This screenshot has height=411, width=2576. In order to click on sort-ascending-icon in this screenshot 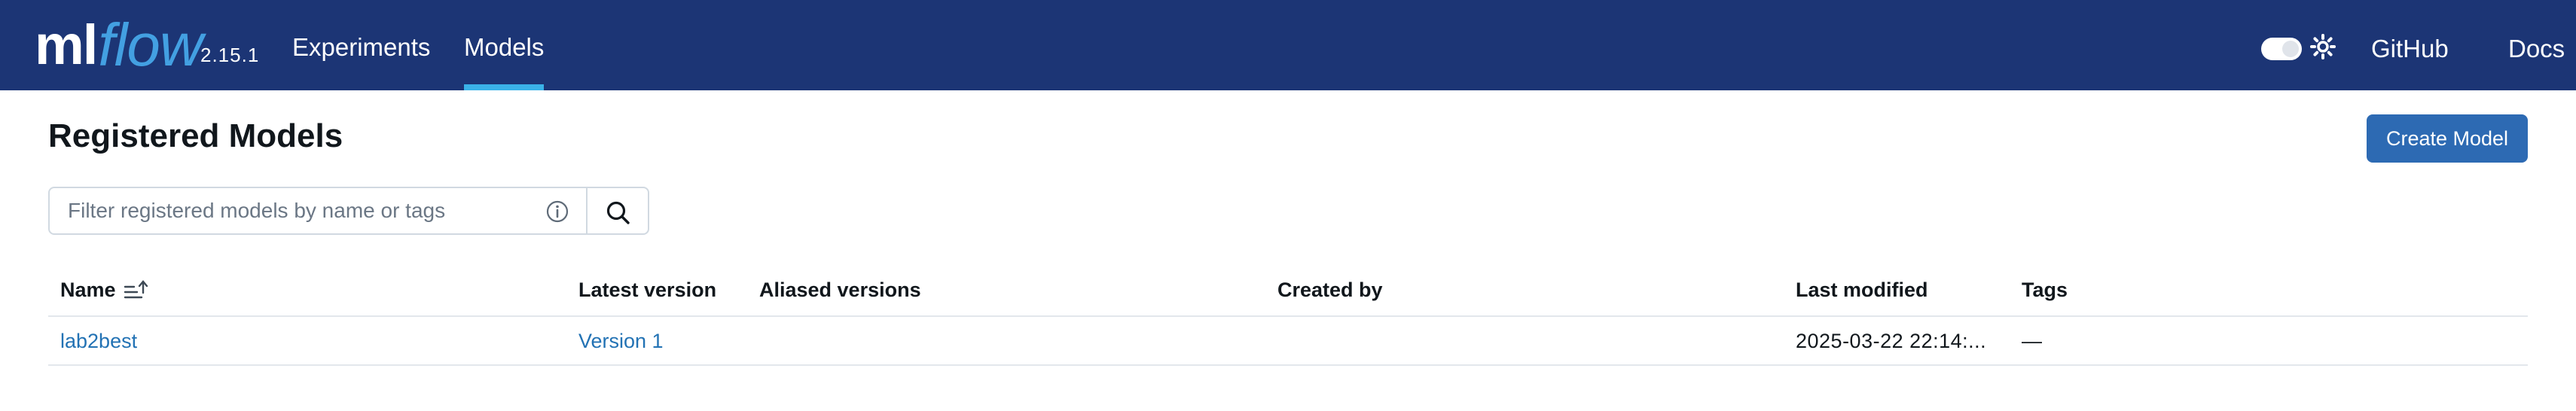, I will do `click(137, 290)`.